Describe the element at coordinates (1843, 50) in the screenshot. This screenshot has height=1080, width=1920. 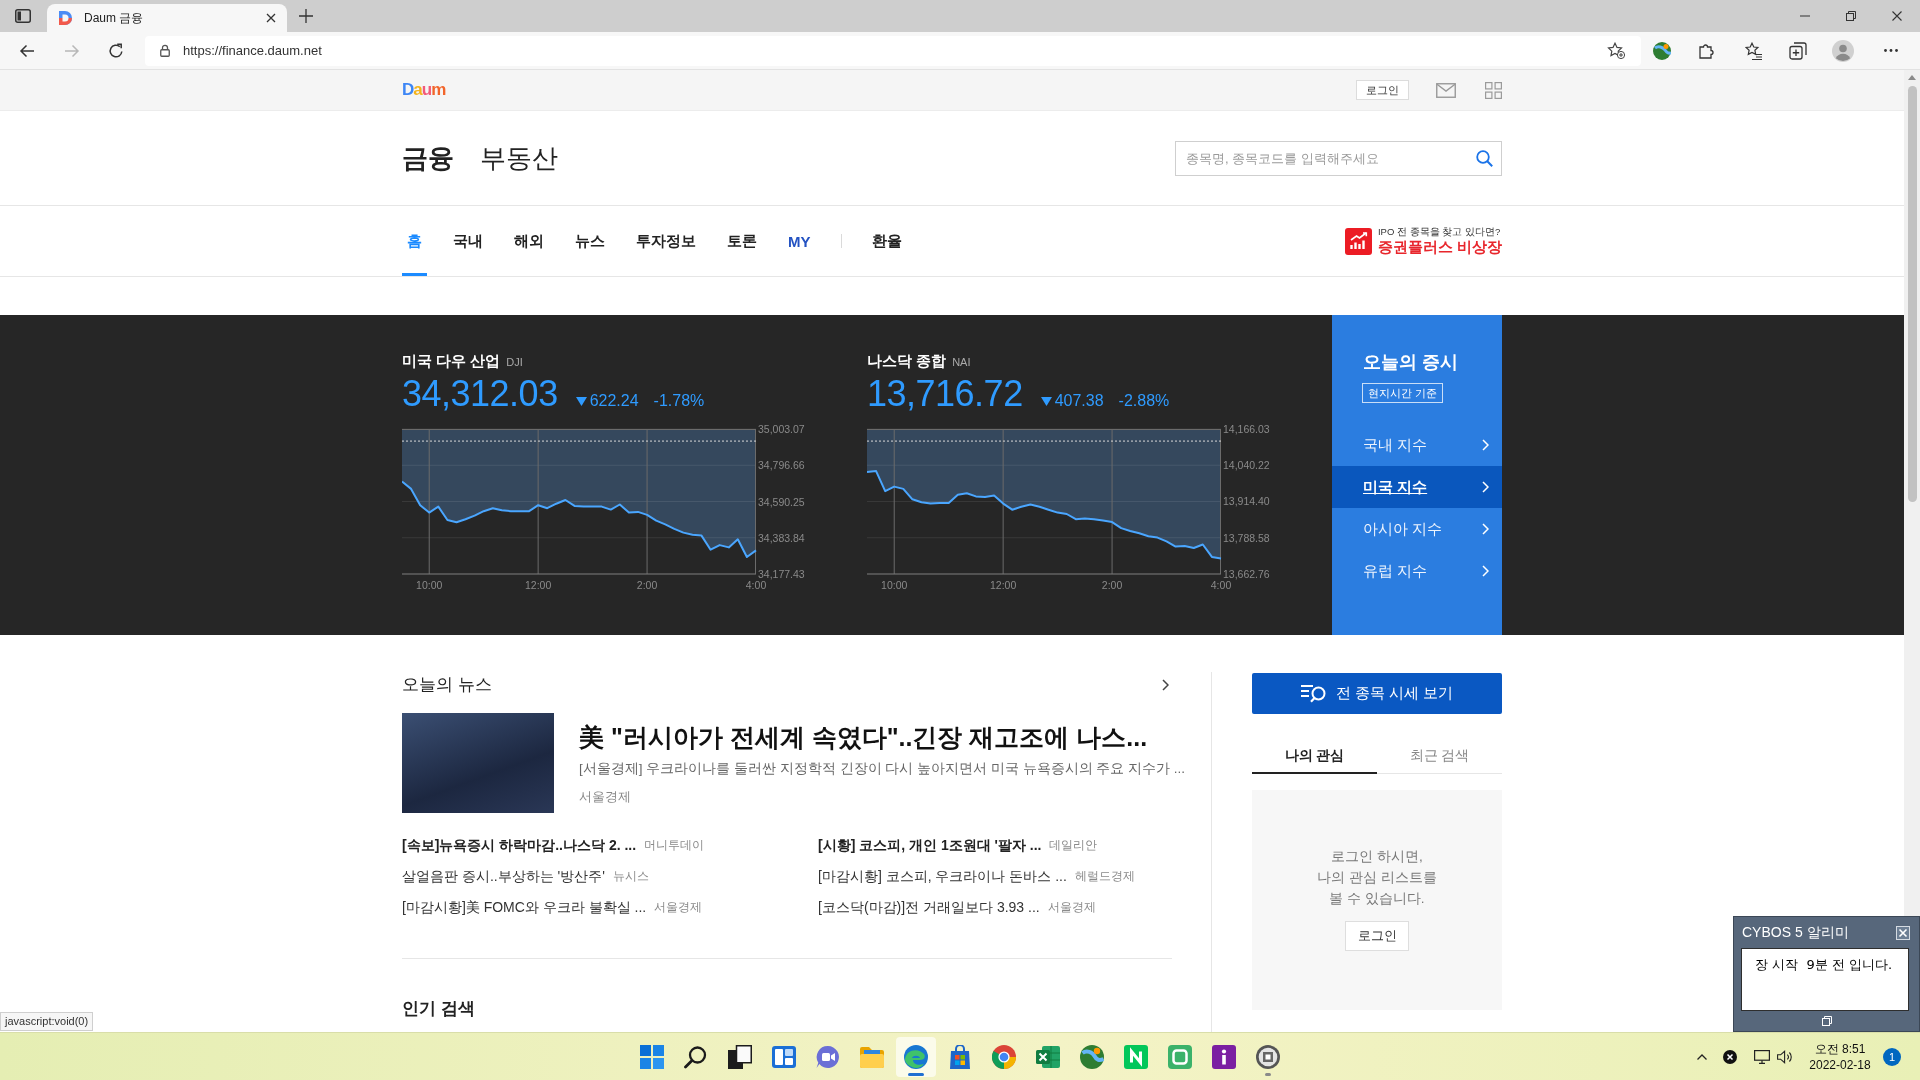
I see `profile-icon` at that location.